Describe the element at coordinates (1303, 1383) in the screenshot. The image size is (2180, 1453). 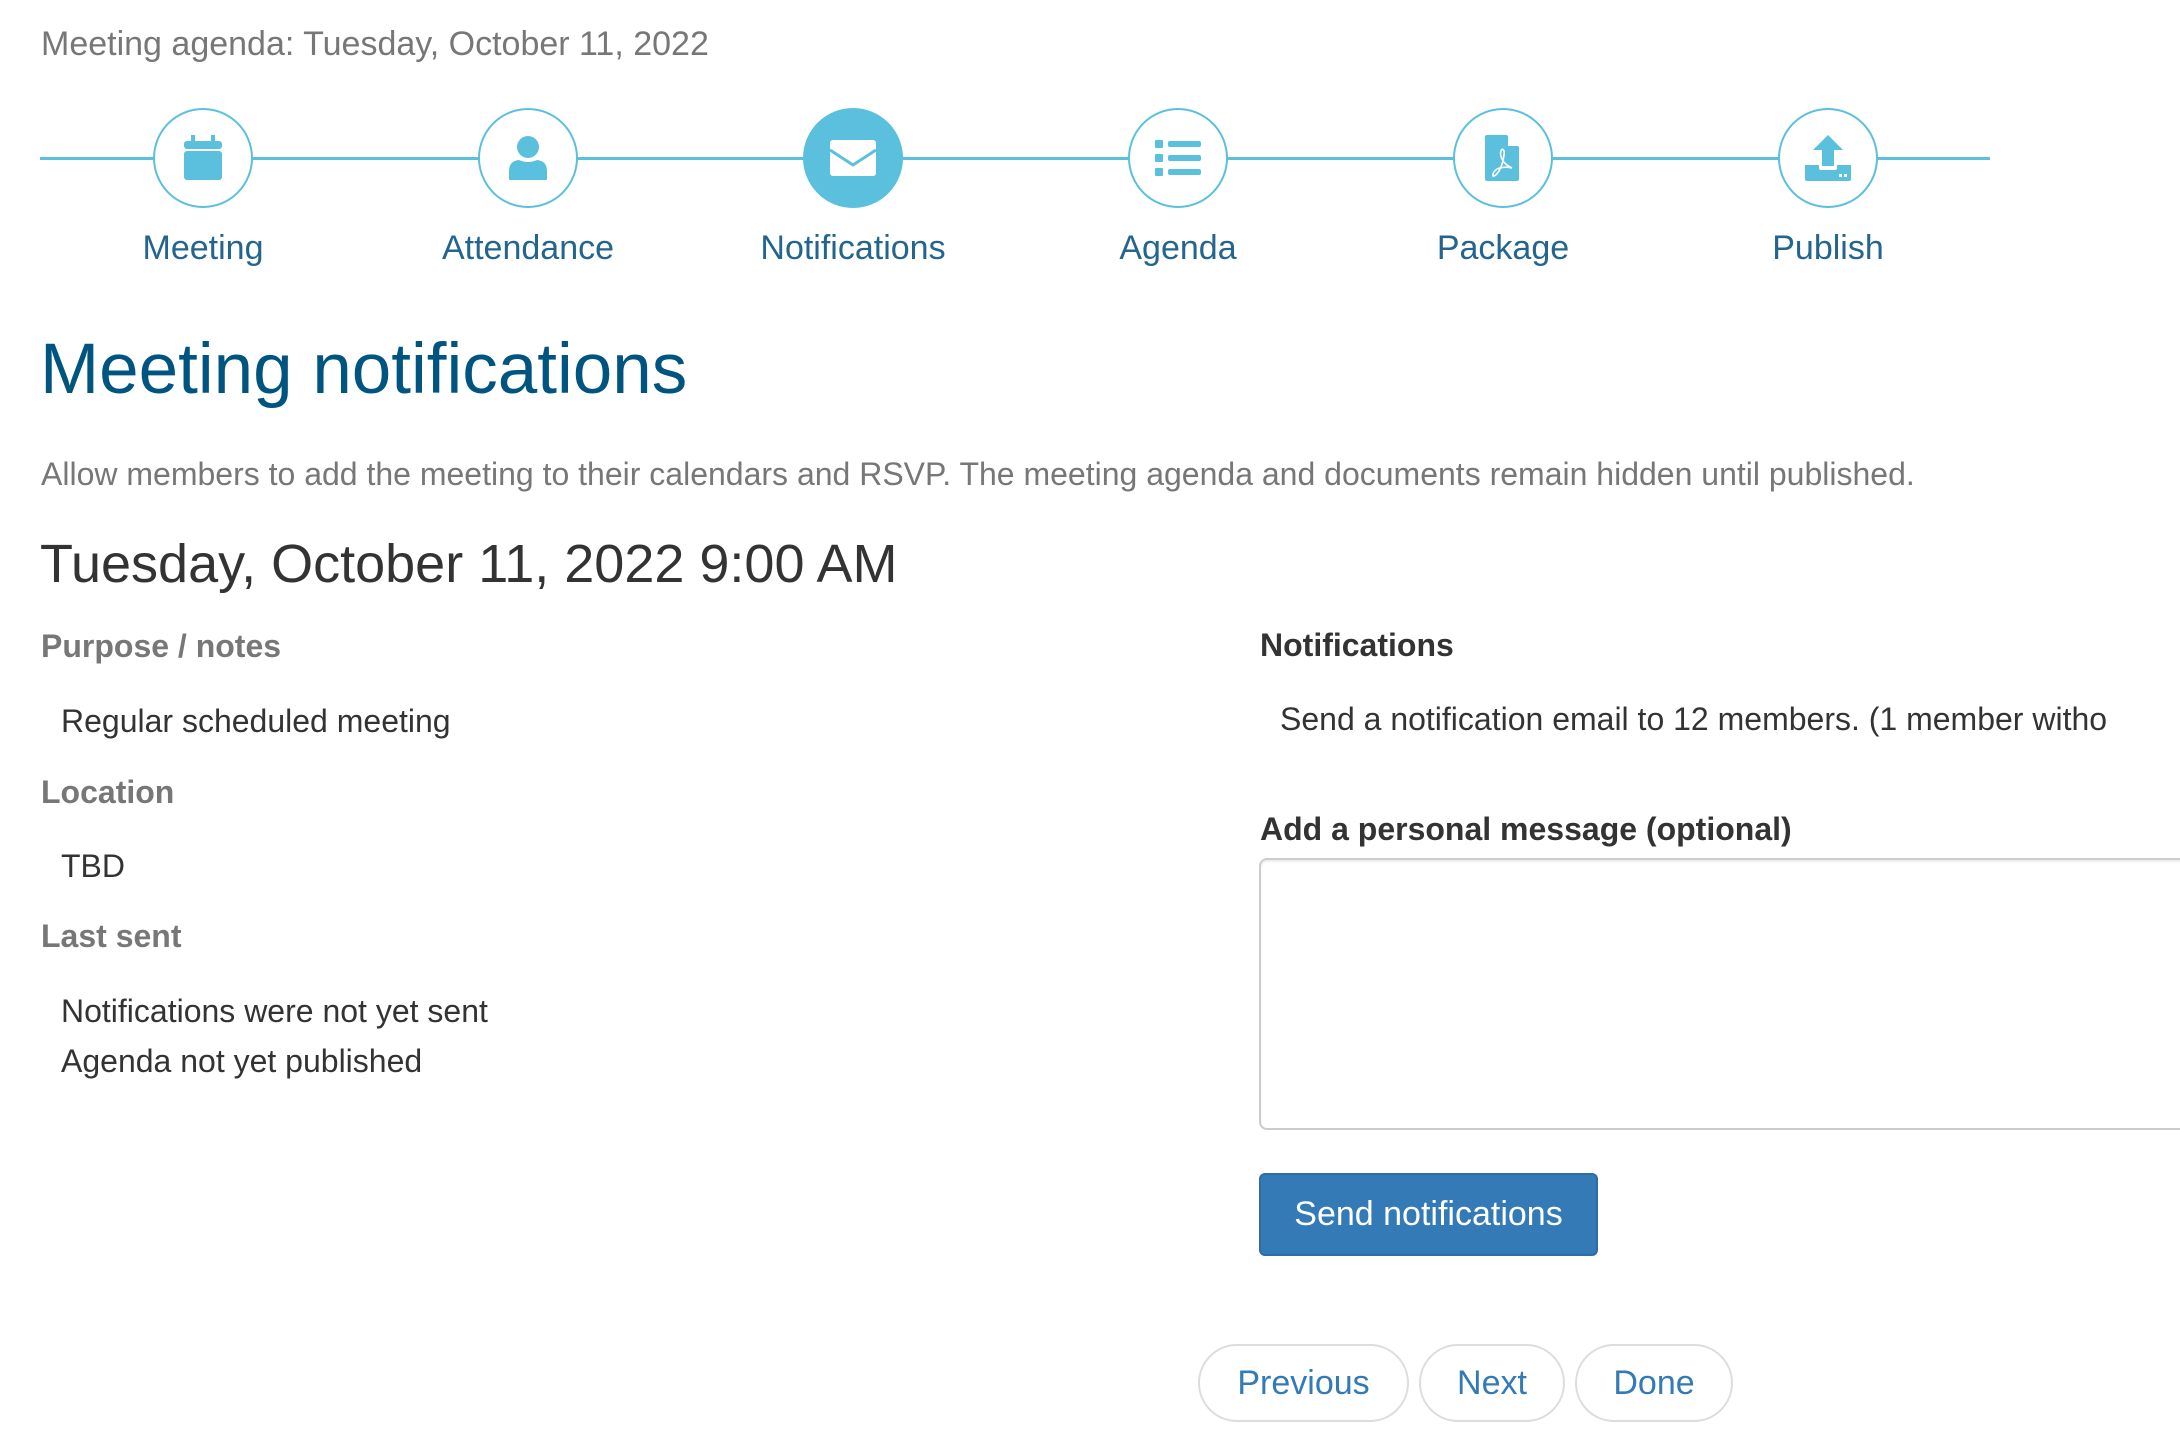
I see `previous-button: Previous` at that location.